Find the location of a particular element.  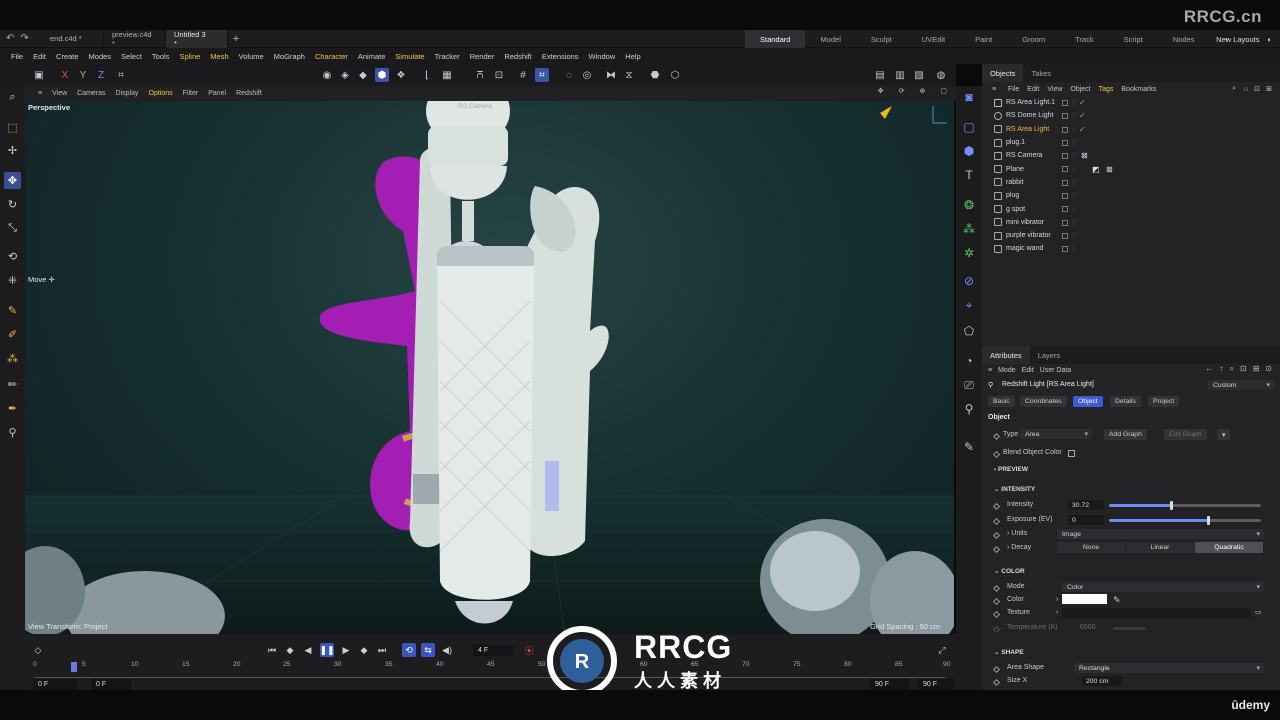

tab-objects: Objects is located at coordinates (1003, 73).